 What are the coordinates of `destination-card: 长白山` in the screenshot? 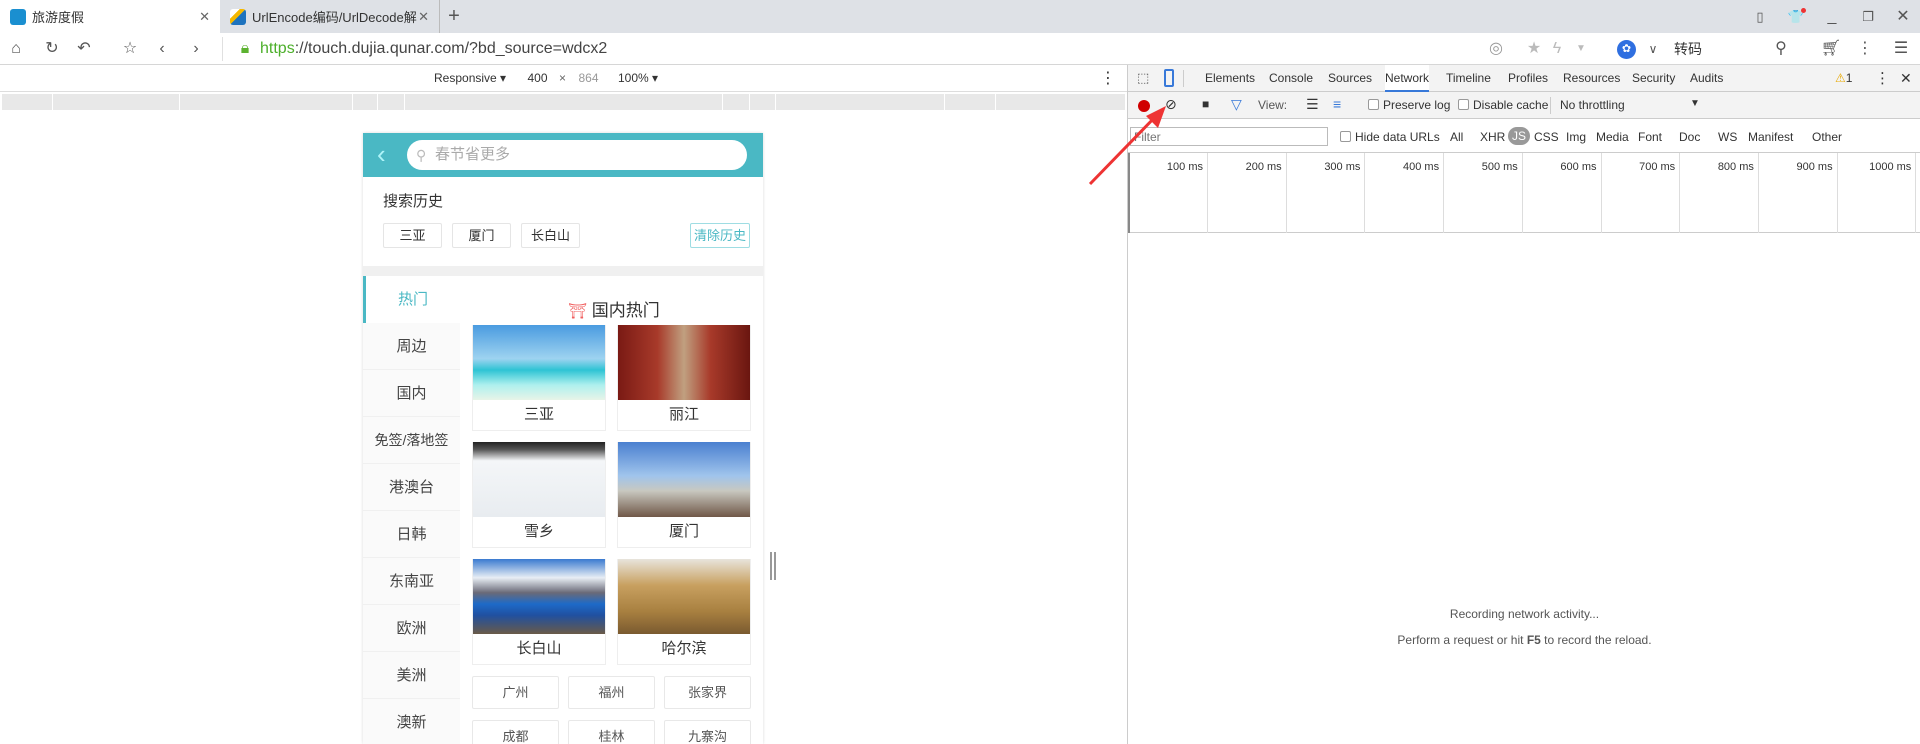 It's located at (539, 612).